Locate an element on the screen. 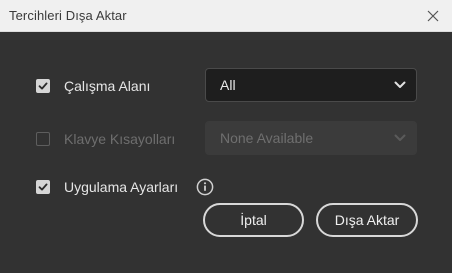 Image resolution: width=452 pixels, height=273 pixels. info-icon is located at coordinates (205, 187).